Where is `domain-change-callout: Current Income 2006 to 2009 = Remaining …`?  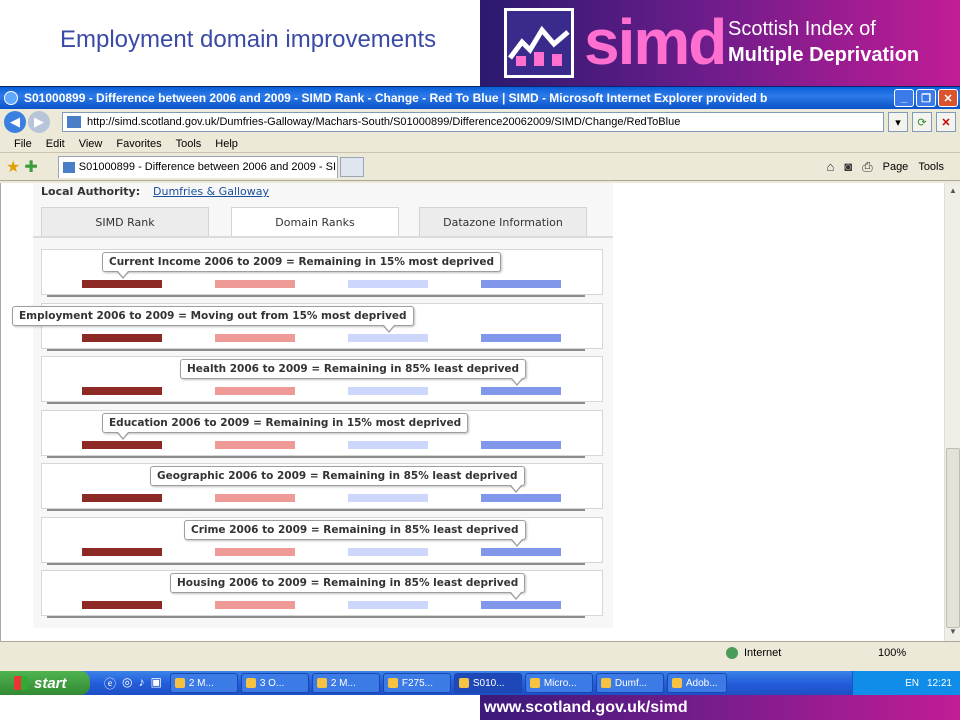
domain-change-callout: Current Income 2006 to 2009 = Remaining … is located at coordinates (302, 265).